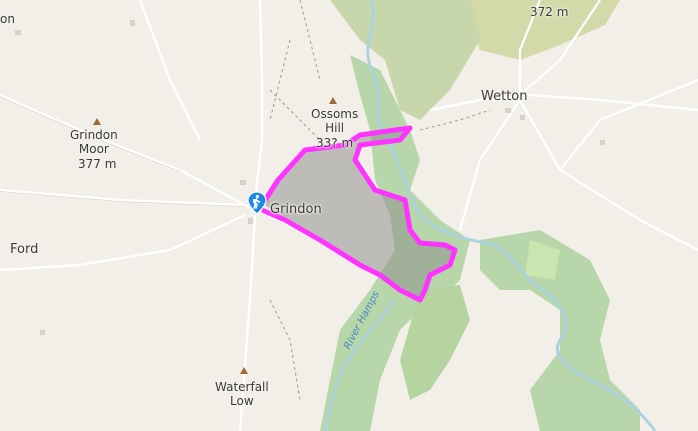 The image size is (698, 431). I want to click on peak-waterfall-low-name: Waterfall Low, so click(242, 394).